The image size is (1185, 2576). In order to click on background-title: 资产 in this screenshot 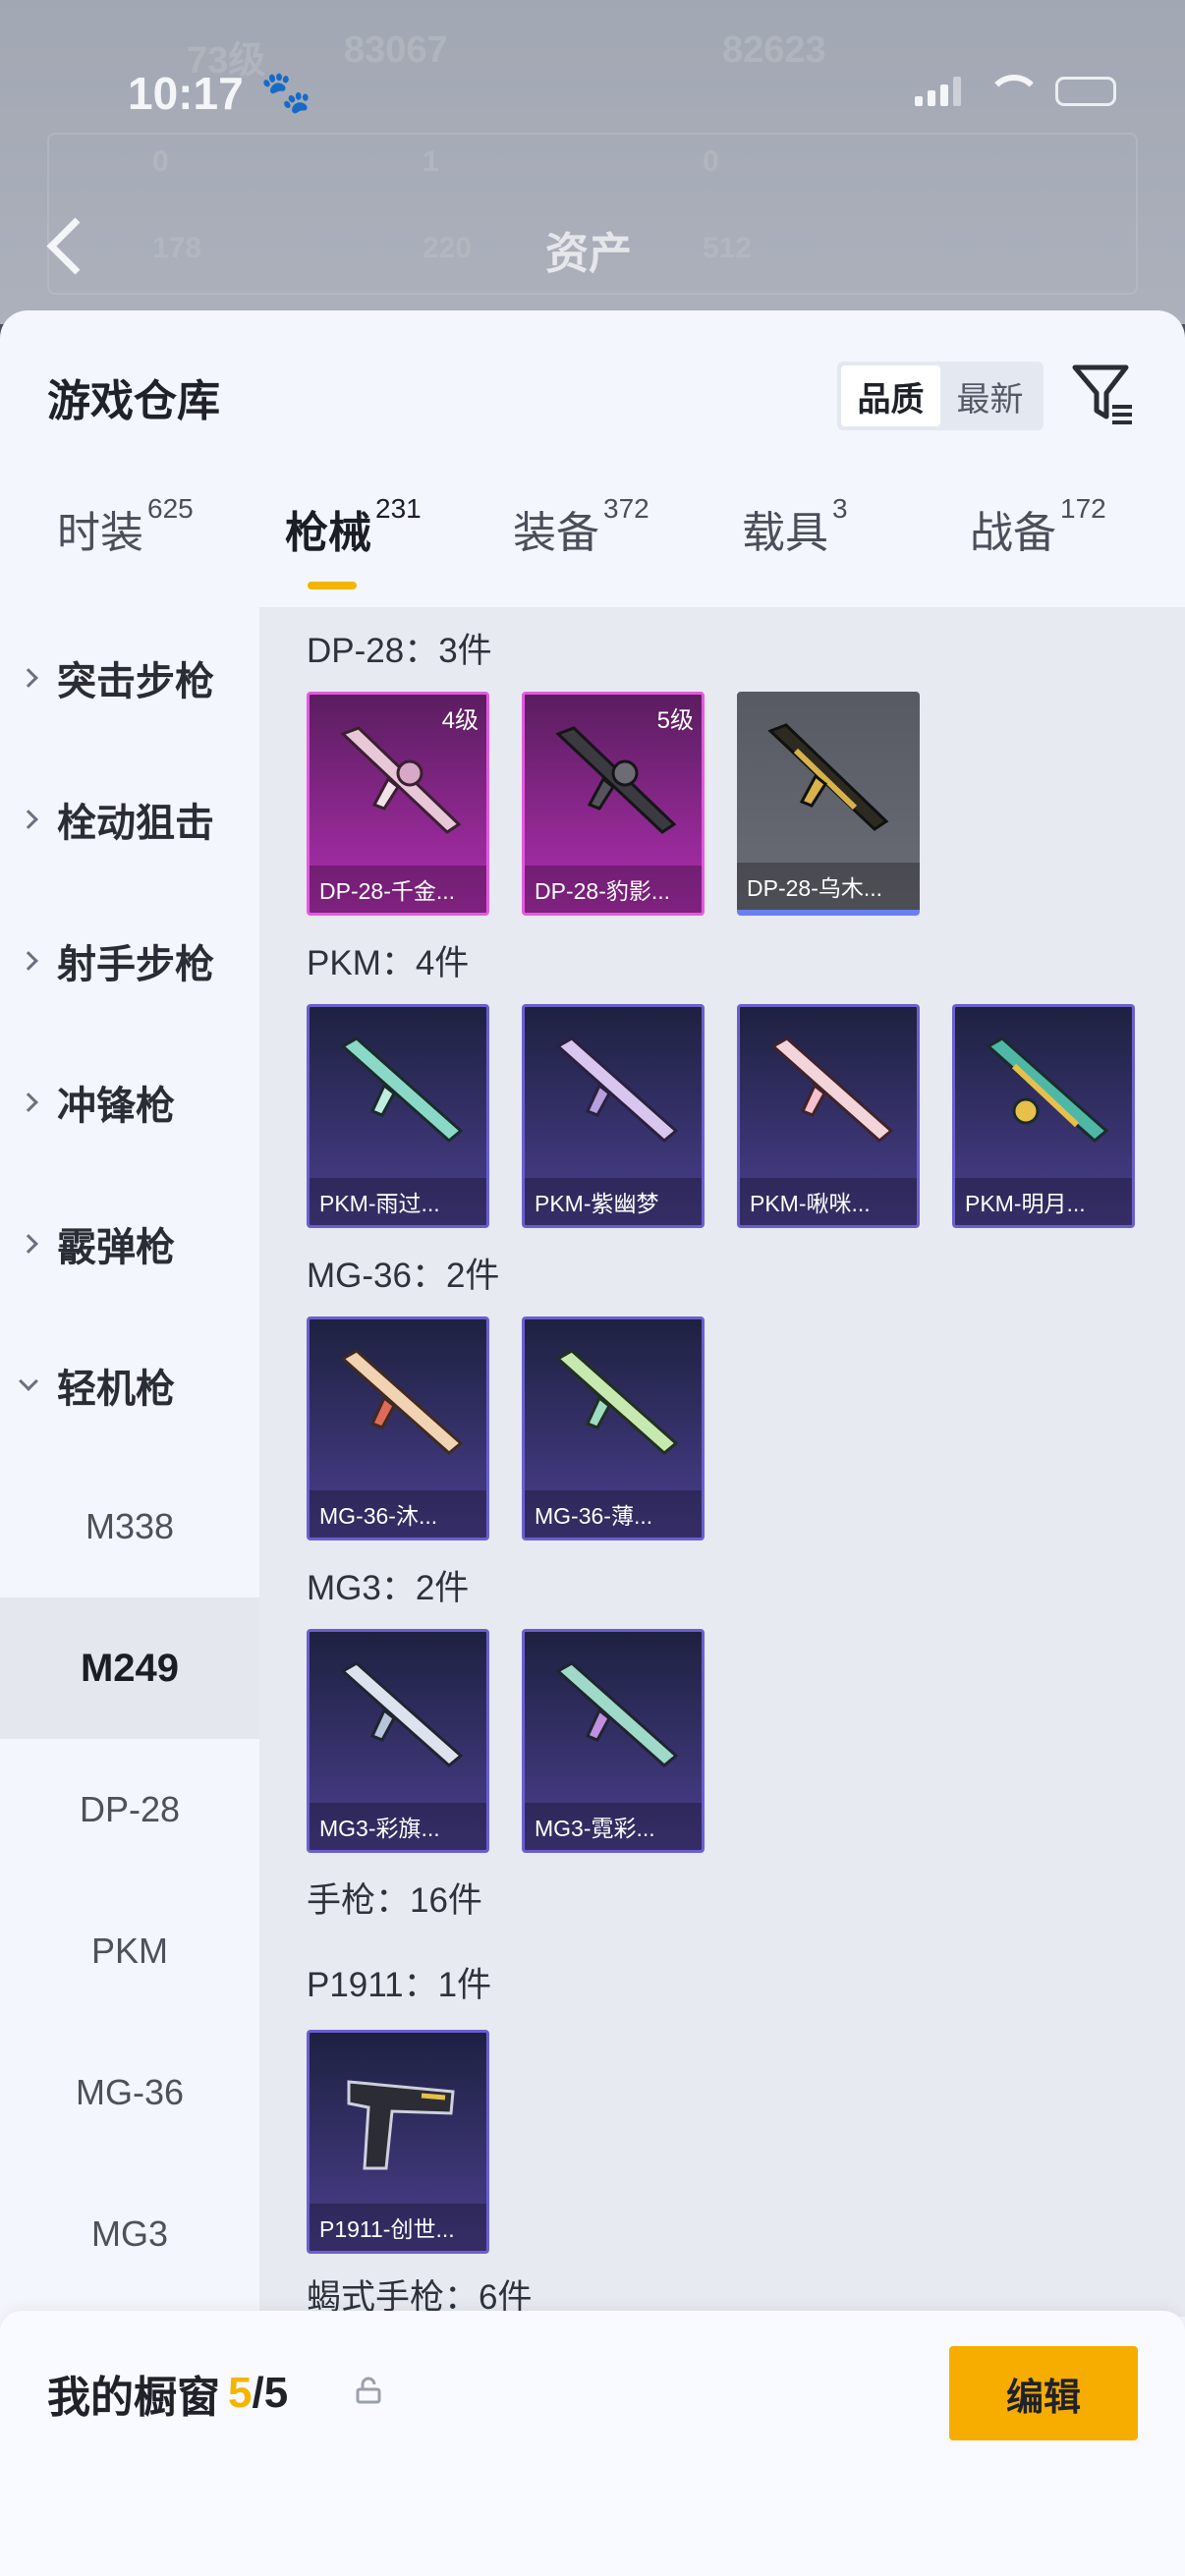, I will do `click(589, 254)`.